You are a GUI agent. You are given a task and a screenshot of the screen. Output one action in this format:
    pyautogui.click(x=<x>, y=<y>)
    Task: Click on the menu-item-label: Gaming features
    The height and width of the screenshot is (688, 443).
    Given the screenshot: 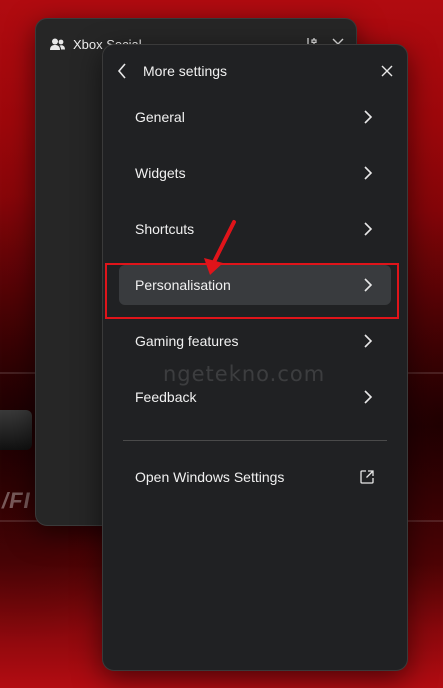 What is the action you would take?
    pyautogui.click(x=187, y=341)
    